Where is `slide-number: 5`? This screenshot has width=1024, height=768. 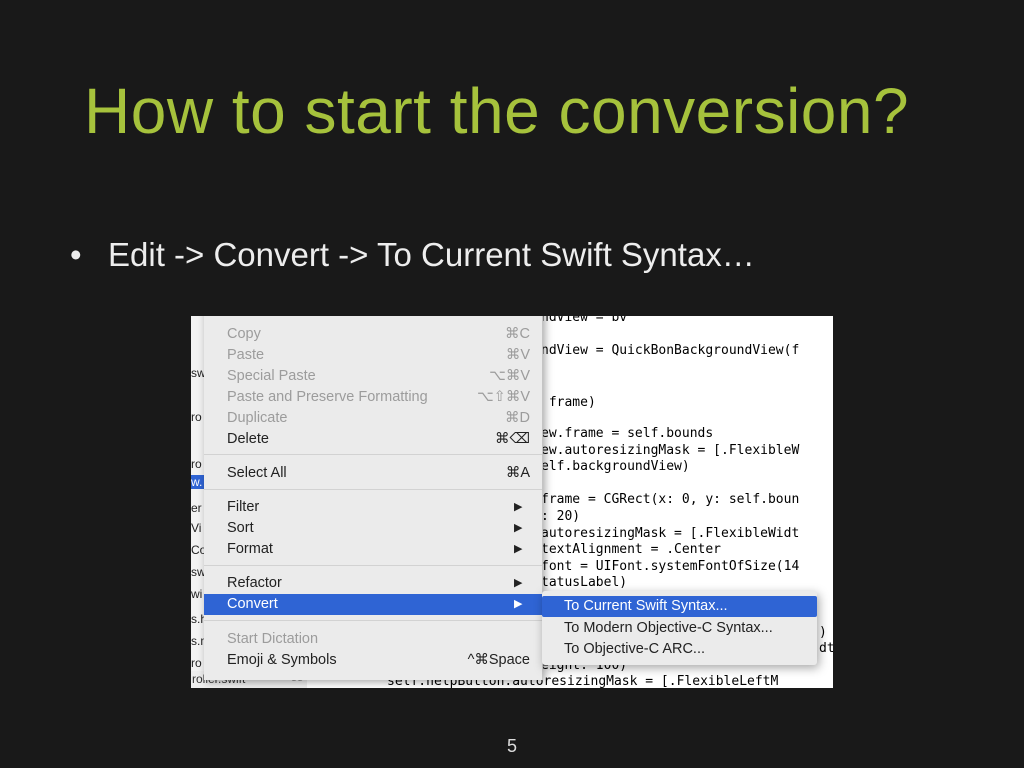
slide-number: 5 is located at coordinates (511, 746).